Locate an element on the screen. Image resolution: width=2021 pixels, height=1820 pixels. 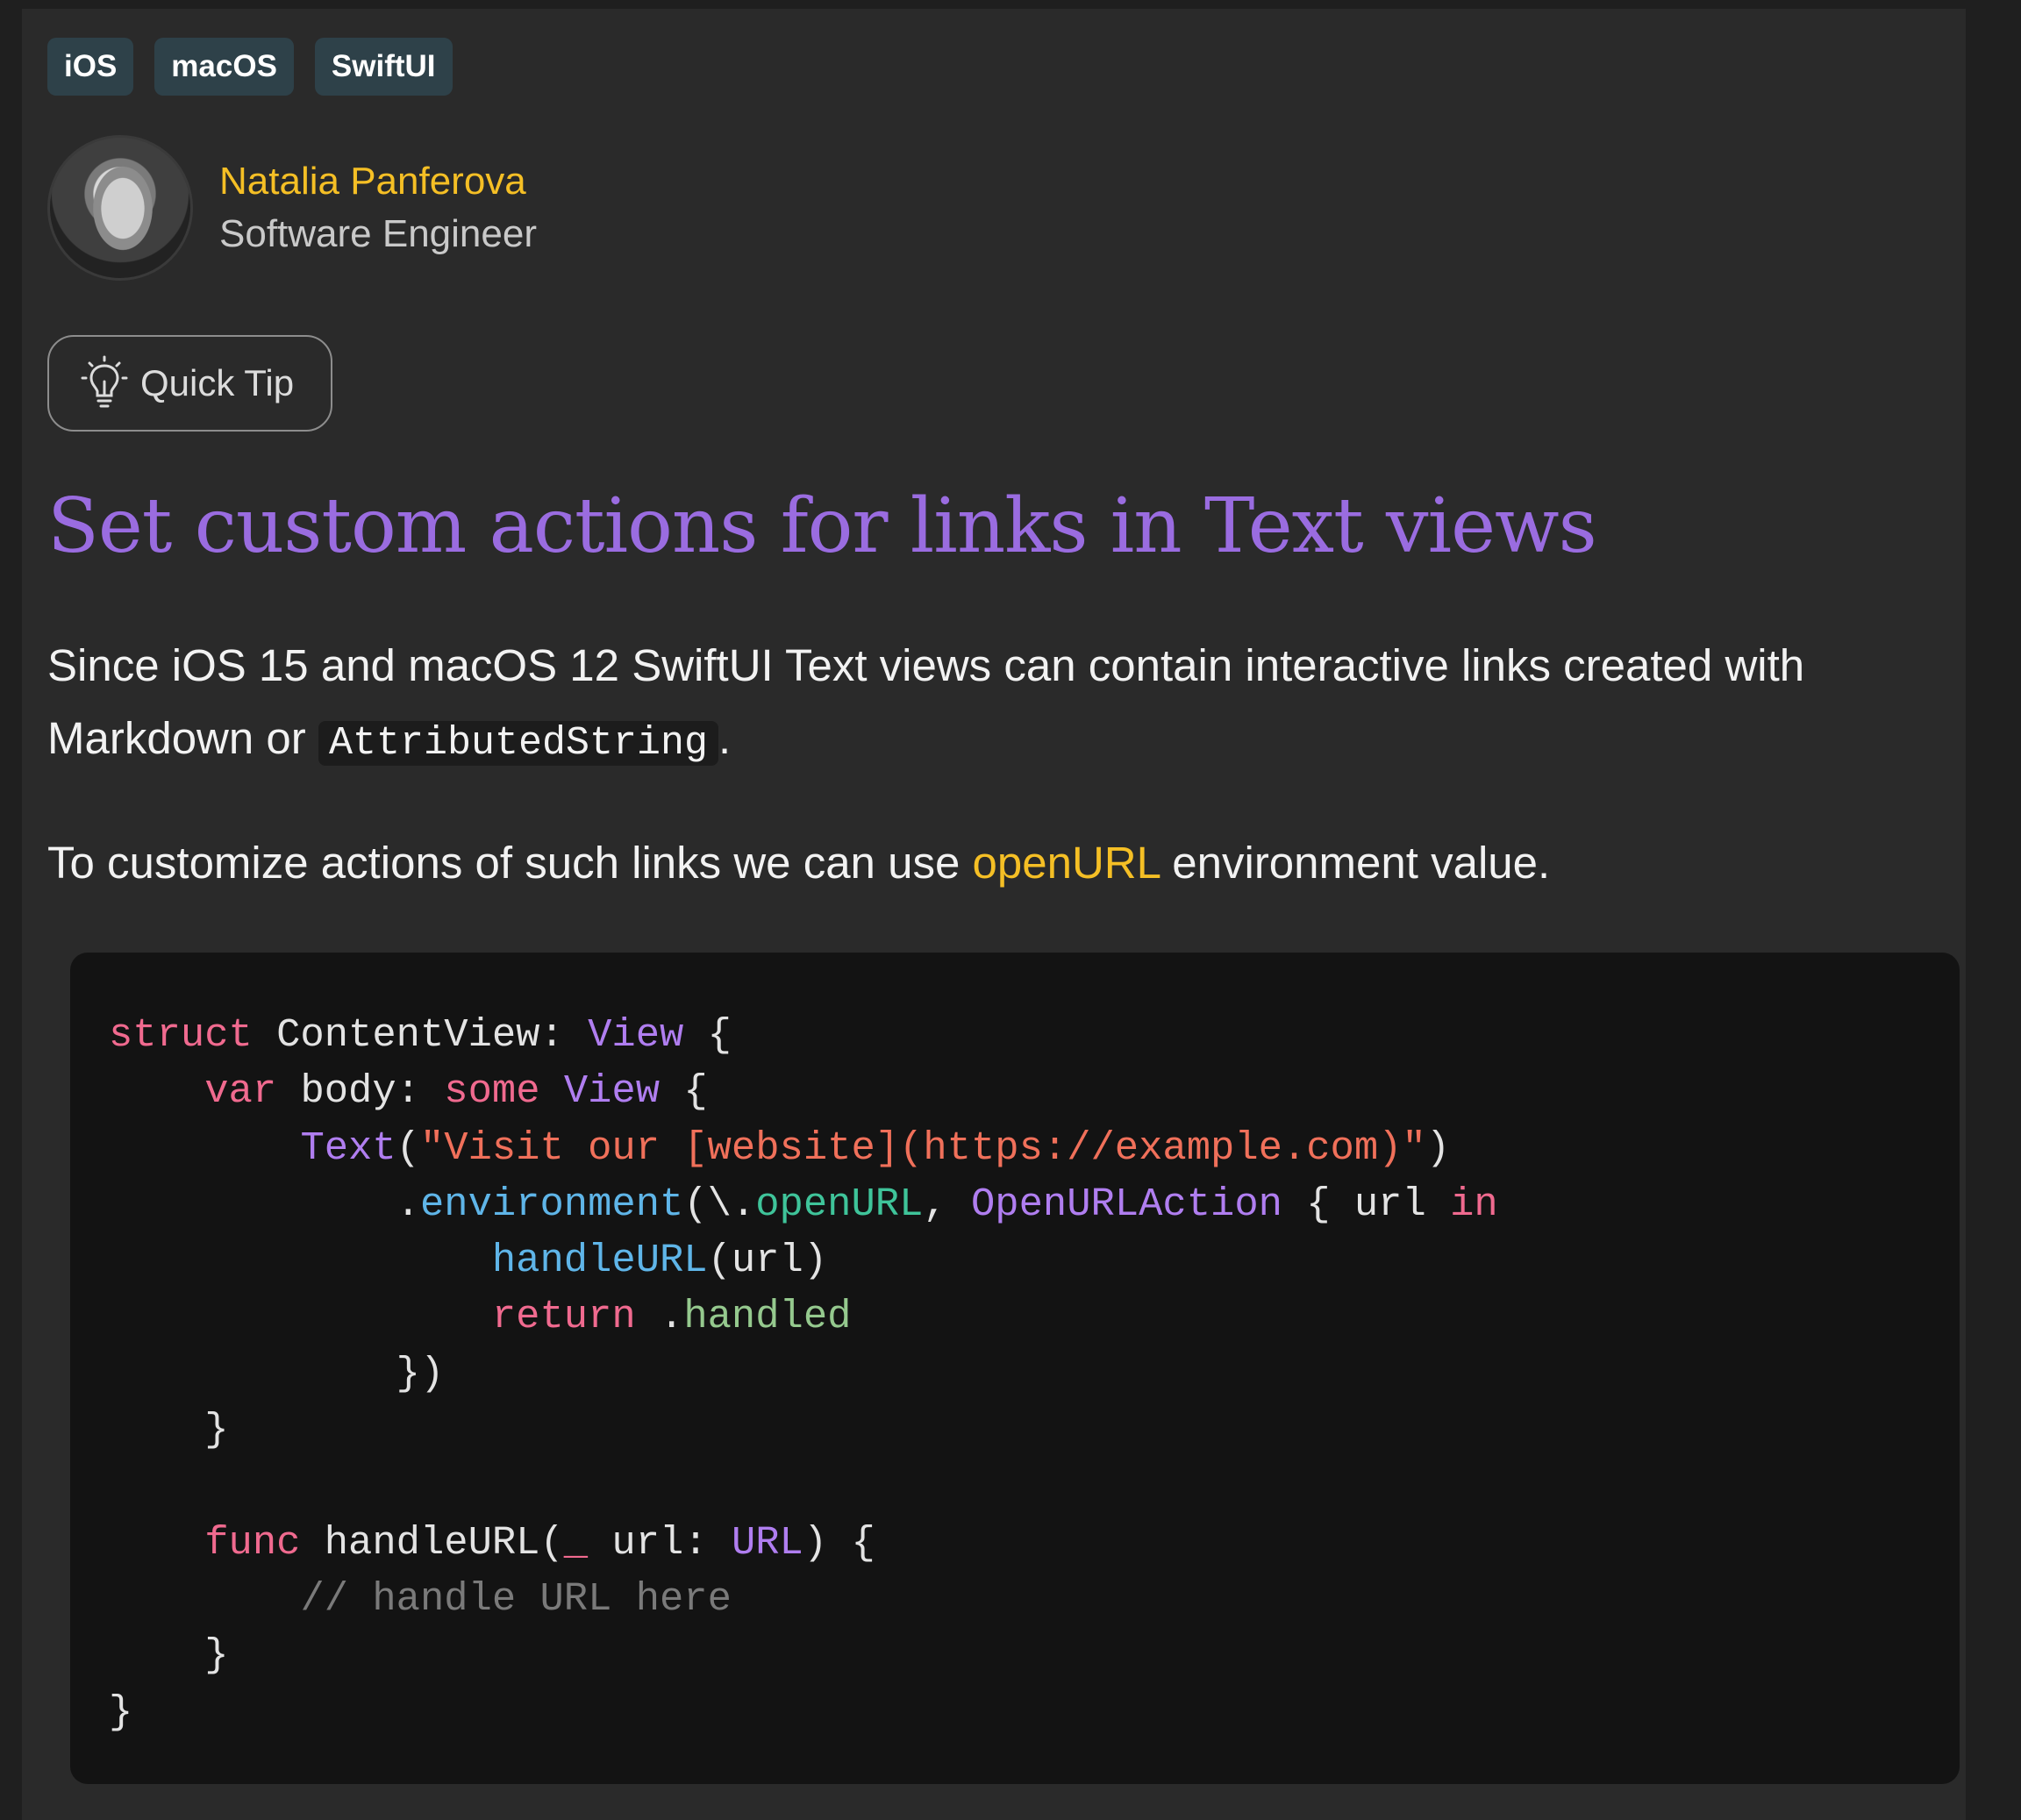
author-block: Natalia Panferova Software Engineer is located at coordinates (292, 208).